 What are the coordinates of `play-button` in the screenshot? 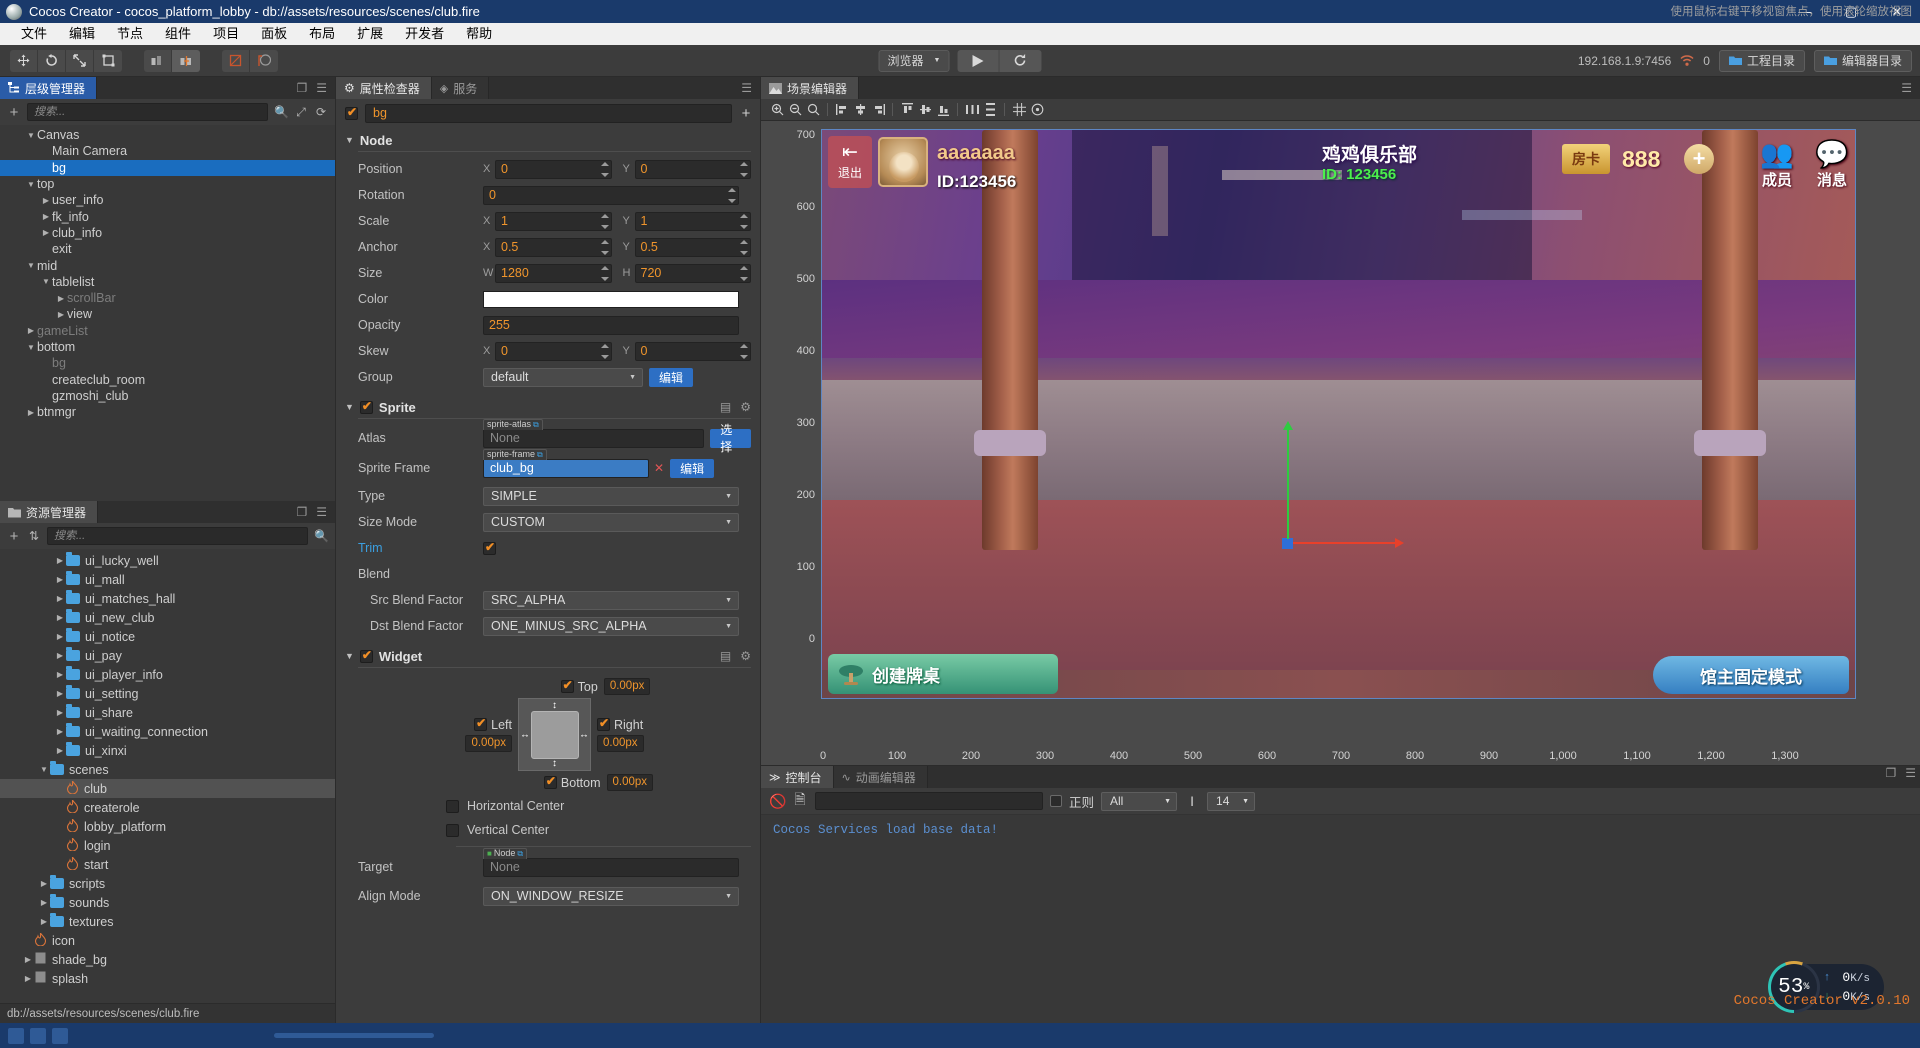 It's located at (978, 60).